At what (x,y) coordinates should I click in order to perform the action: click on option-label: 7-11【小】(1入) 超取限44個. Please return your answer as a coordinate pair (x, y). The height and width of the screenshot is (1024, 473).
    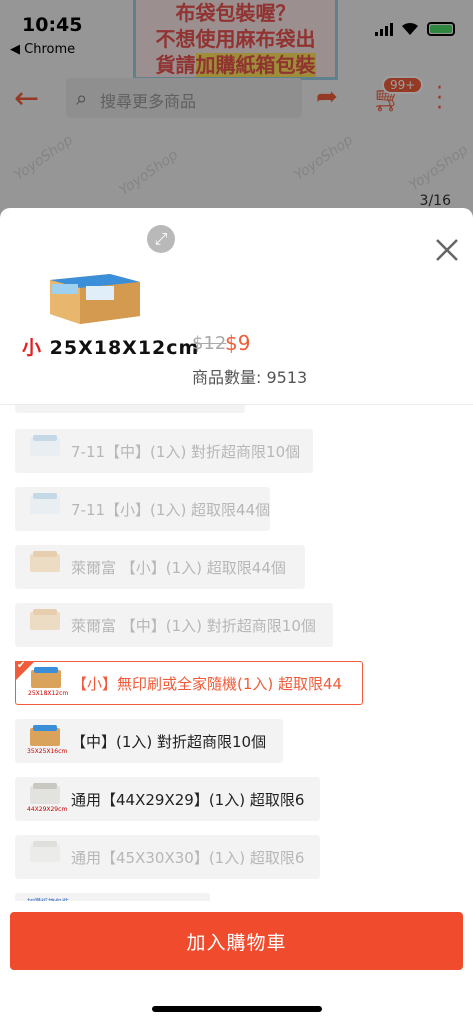
    Looking at the image, I should click on (171, 509).